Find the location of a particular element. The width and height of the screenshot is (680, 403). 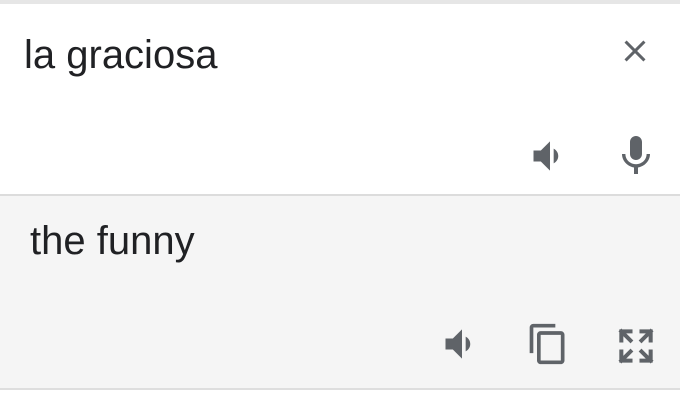

close-icon is located at coordinates (635, 51).